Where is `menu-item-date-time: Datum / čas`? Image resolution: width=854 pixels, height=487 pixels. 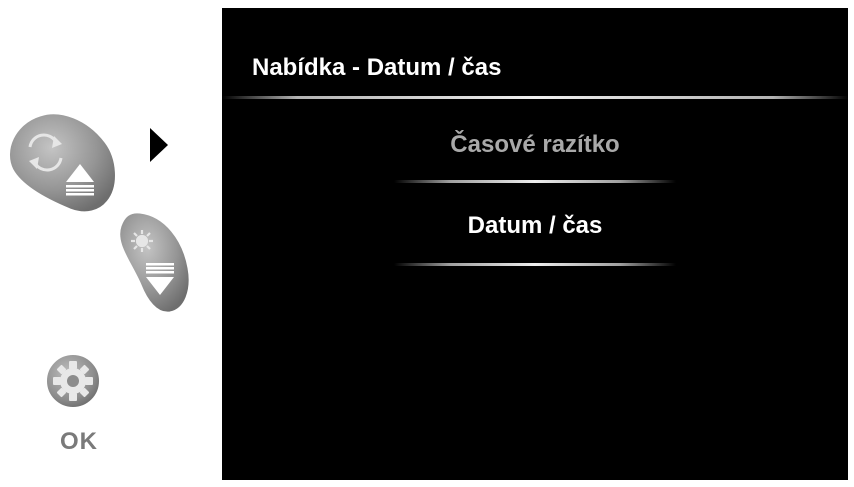
menu-item-date-time: Datum / čas is located at coordinates (535, 226).